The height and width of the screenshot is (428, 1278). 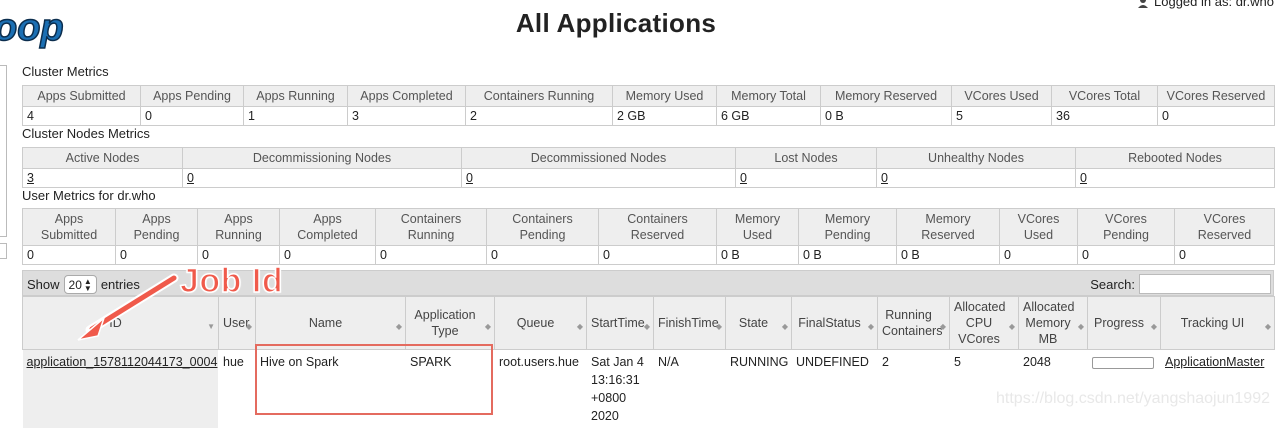 I want to click on column-header-final-status: FinalStatus◆, so click(x=835, y=323).